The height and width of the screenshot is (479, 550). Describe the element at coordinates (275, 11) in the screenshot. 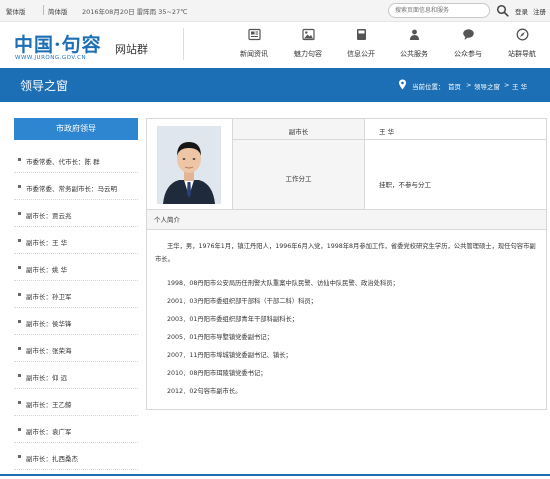

I see `top-bar: 繁体版 简体版 2016年08月20日 雷阵雨 35~27℃ 登录 注册` at that location.